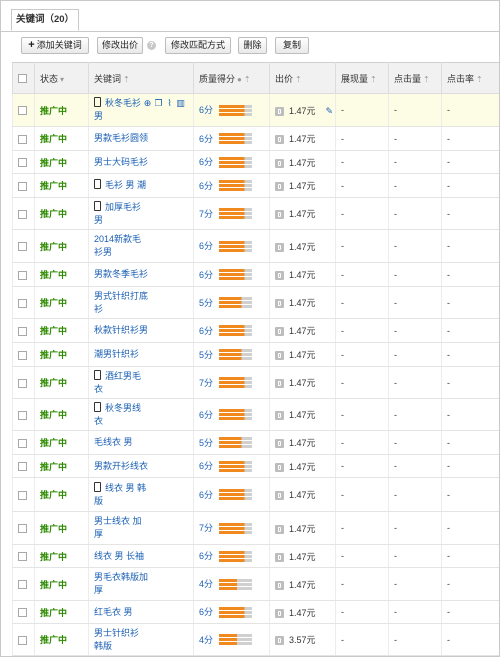 Image resolution: width=500 pixels, height=657 pixels. What do you see at coordinates (255, 302) in the screenshot?
I see `table-row: 推广中 男式针织打底衫 5分 1.47元 - - -` at bounding box center [255, 302].